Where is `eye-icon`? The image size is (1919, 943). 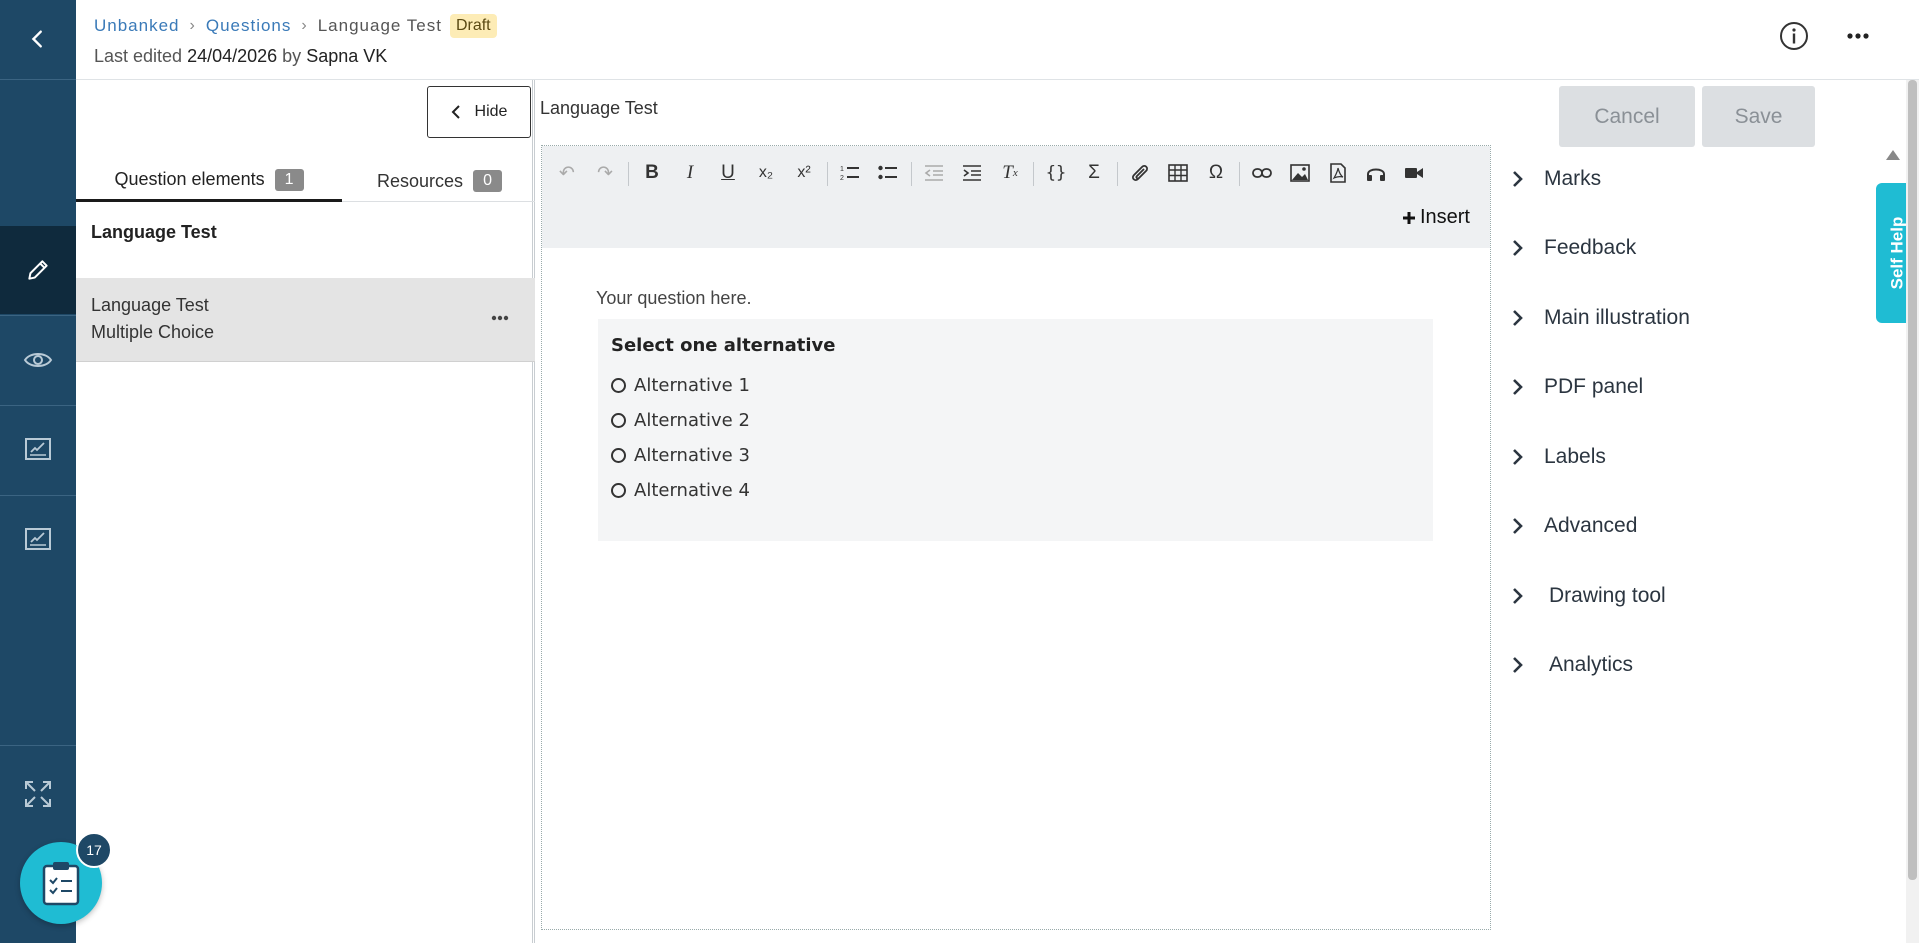 eye-icon is located at coordinates (38, 360).